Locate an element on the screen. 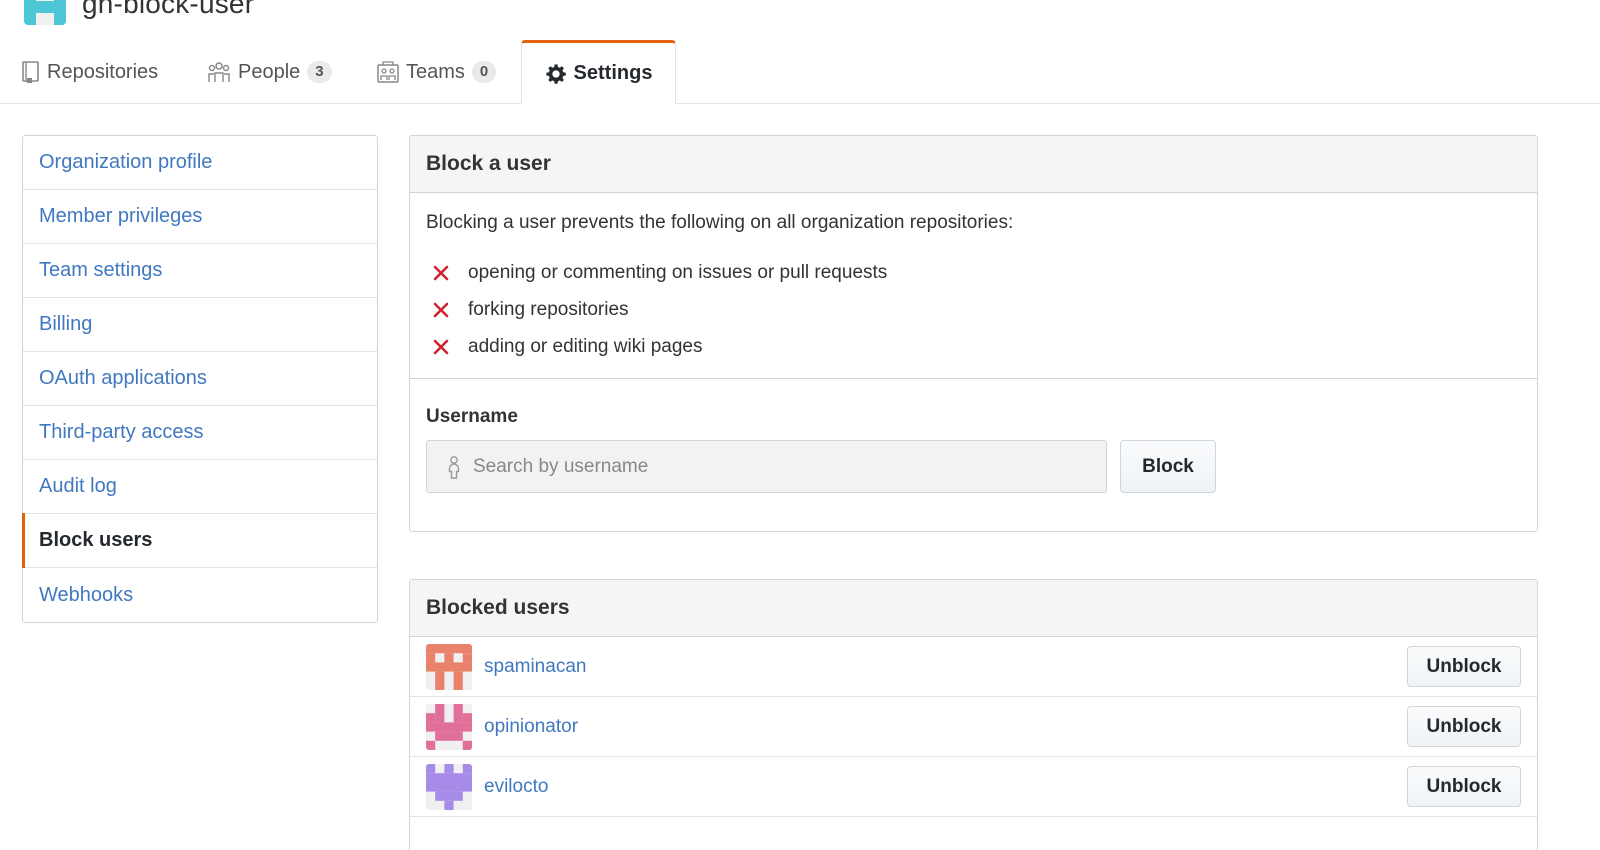  blocked-username-link: evilocto is located at coordinates (516, 787).